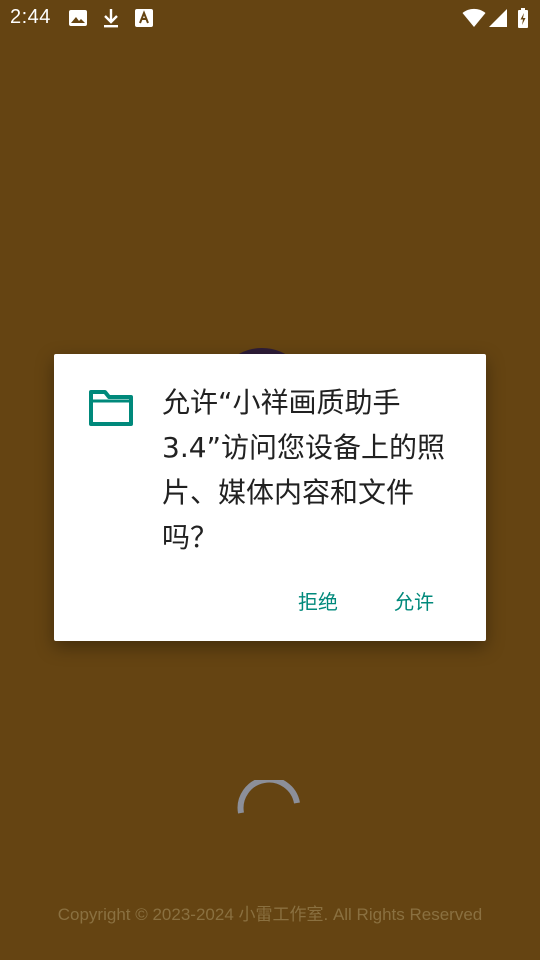 The image size is (540, 960). What do you see at coordinates (270, 18) in the screenshot?
I see `status-bar: 2:44` at bounding box center [270, 18].